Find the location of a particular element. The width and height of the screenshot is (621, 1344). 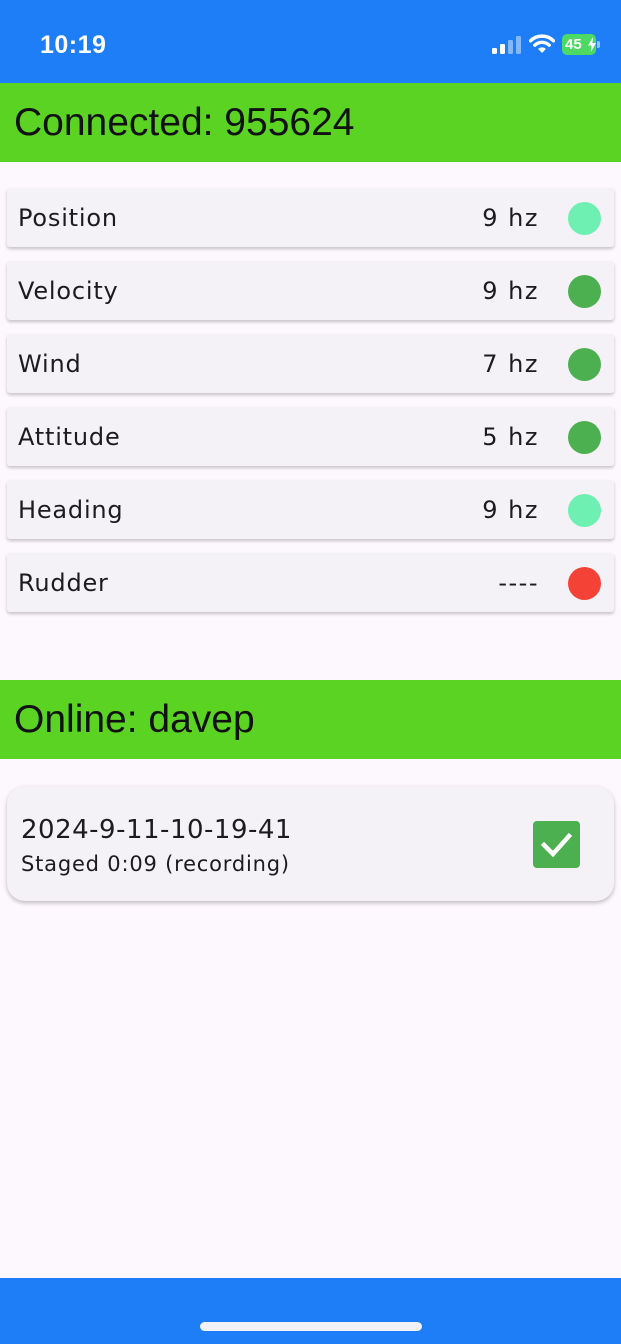

status-bar: 10:19 45 is located at coordinates (310, 41).